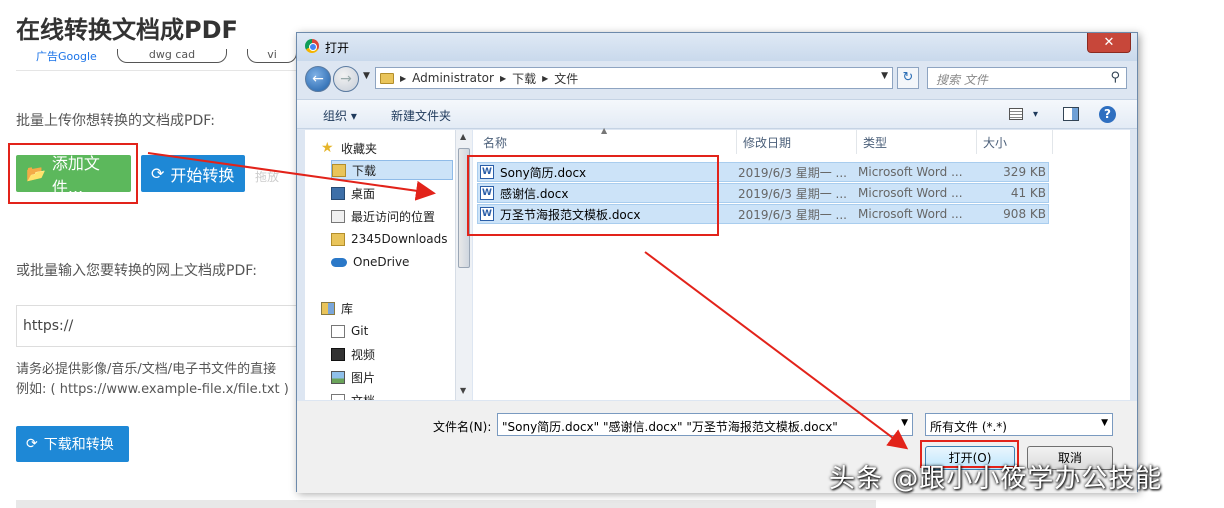  Describe the element at coordinates (776, 350) in the screenshot. I see `arrow-to-open` at that location.